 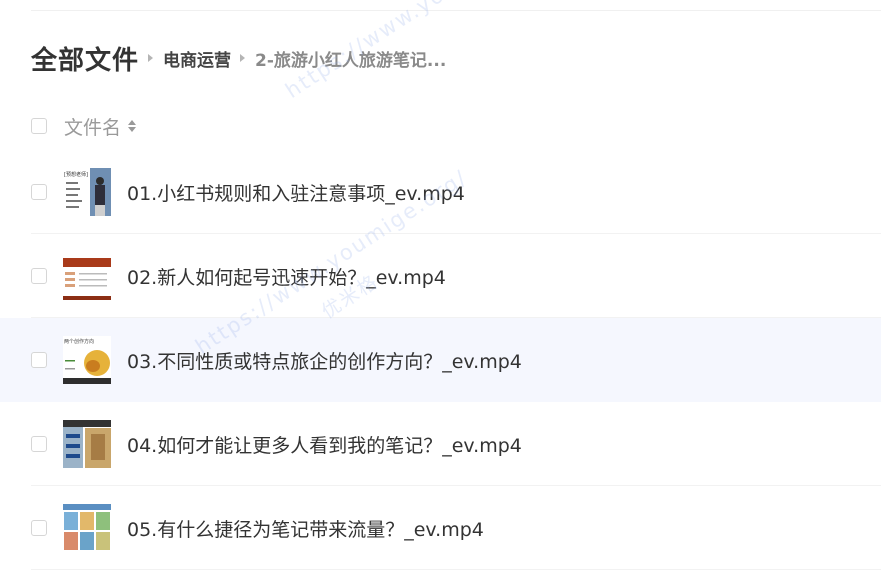 What do you see at coordinates (39, 126) in the screenshot?
I see `select-all-checkbox` at bounding box center [39, 126].